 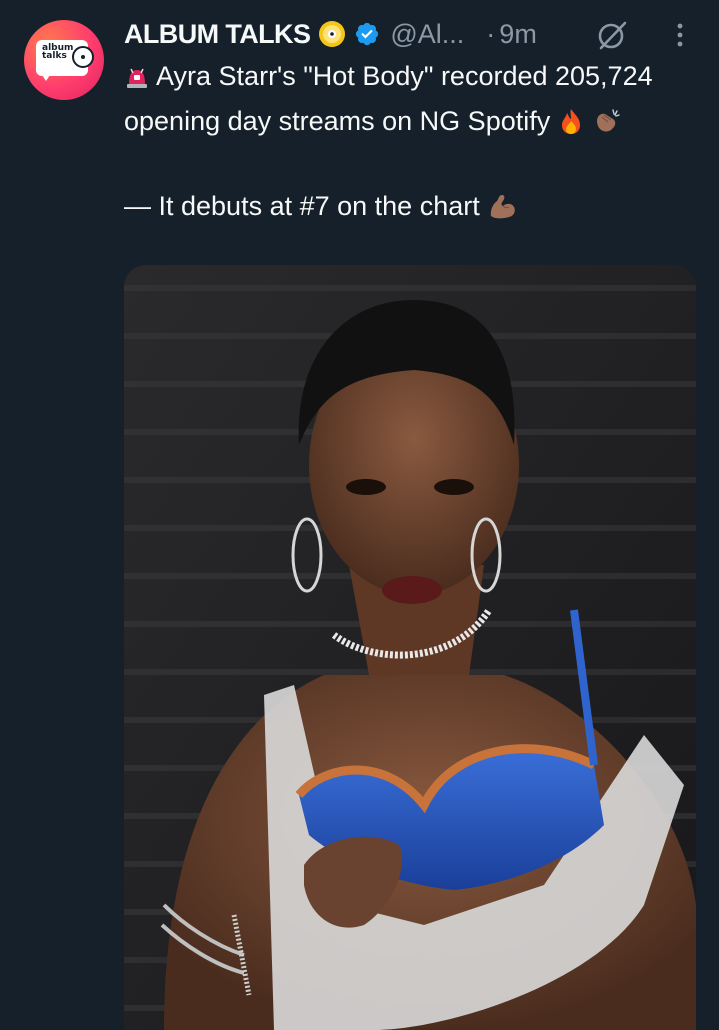 I want to click on tweet-line-2-text: — It debuts at #7 on the chart, so click(x=302, y=206).